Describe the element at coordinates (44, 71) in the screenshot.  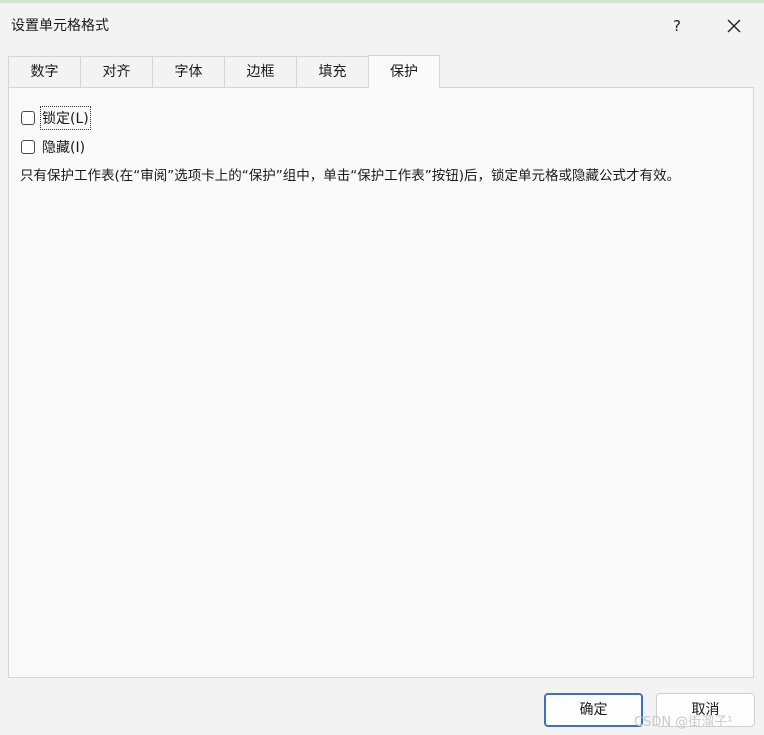
I see `tab-number: 数字` at that location.